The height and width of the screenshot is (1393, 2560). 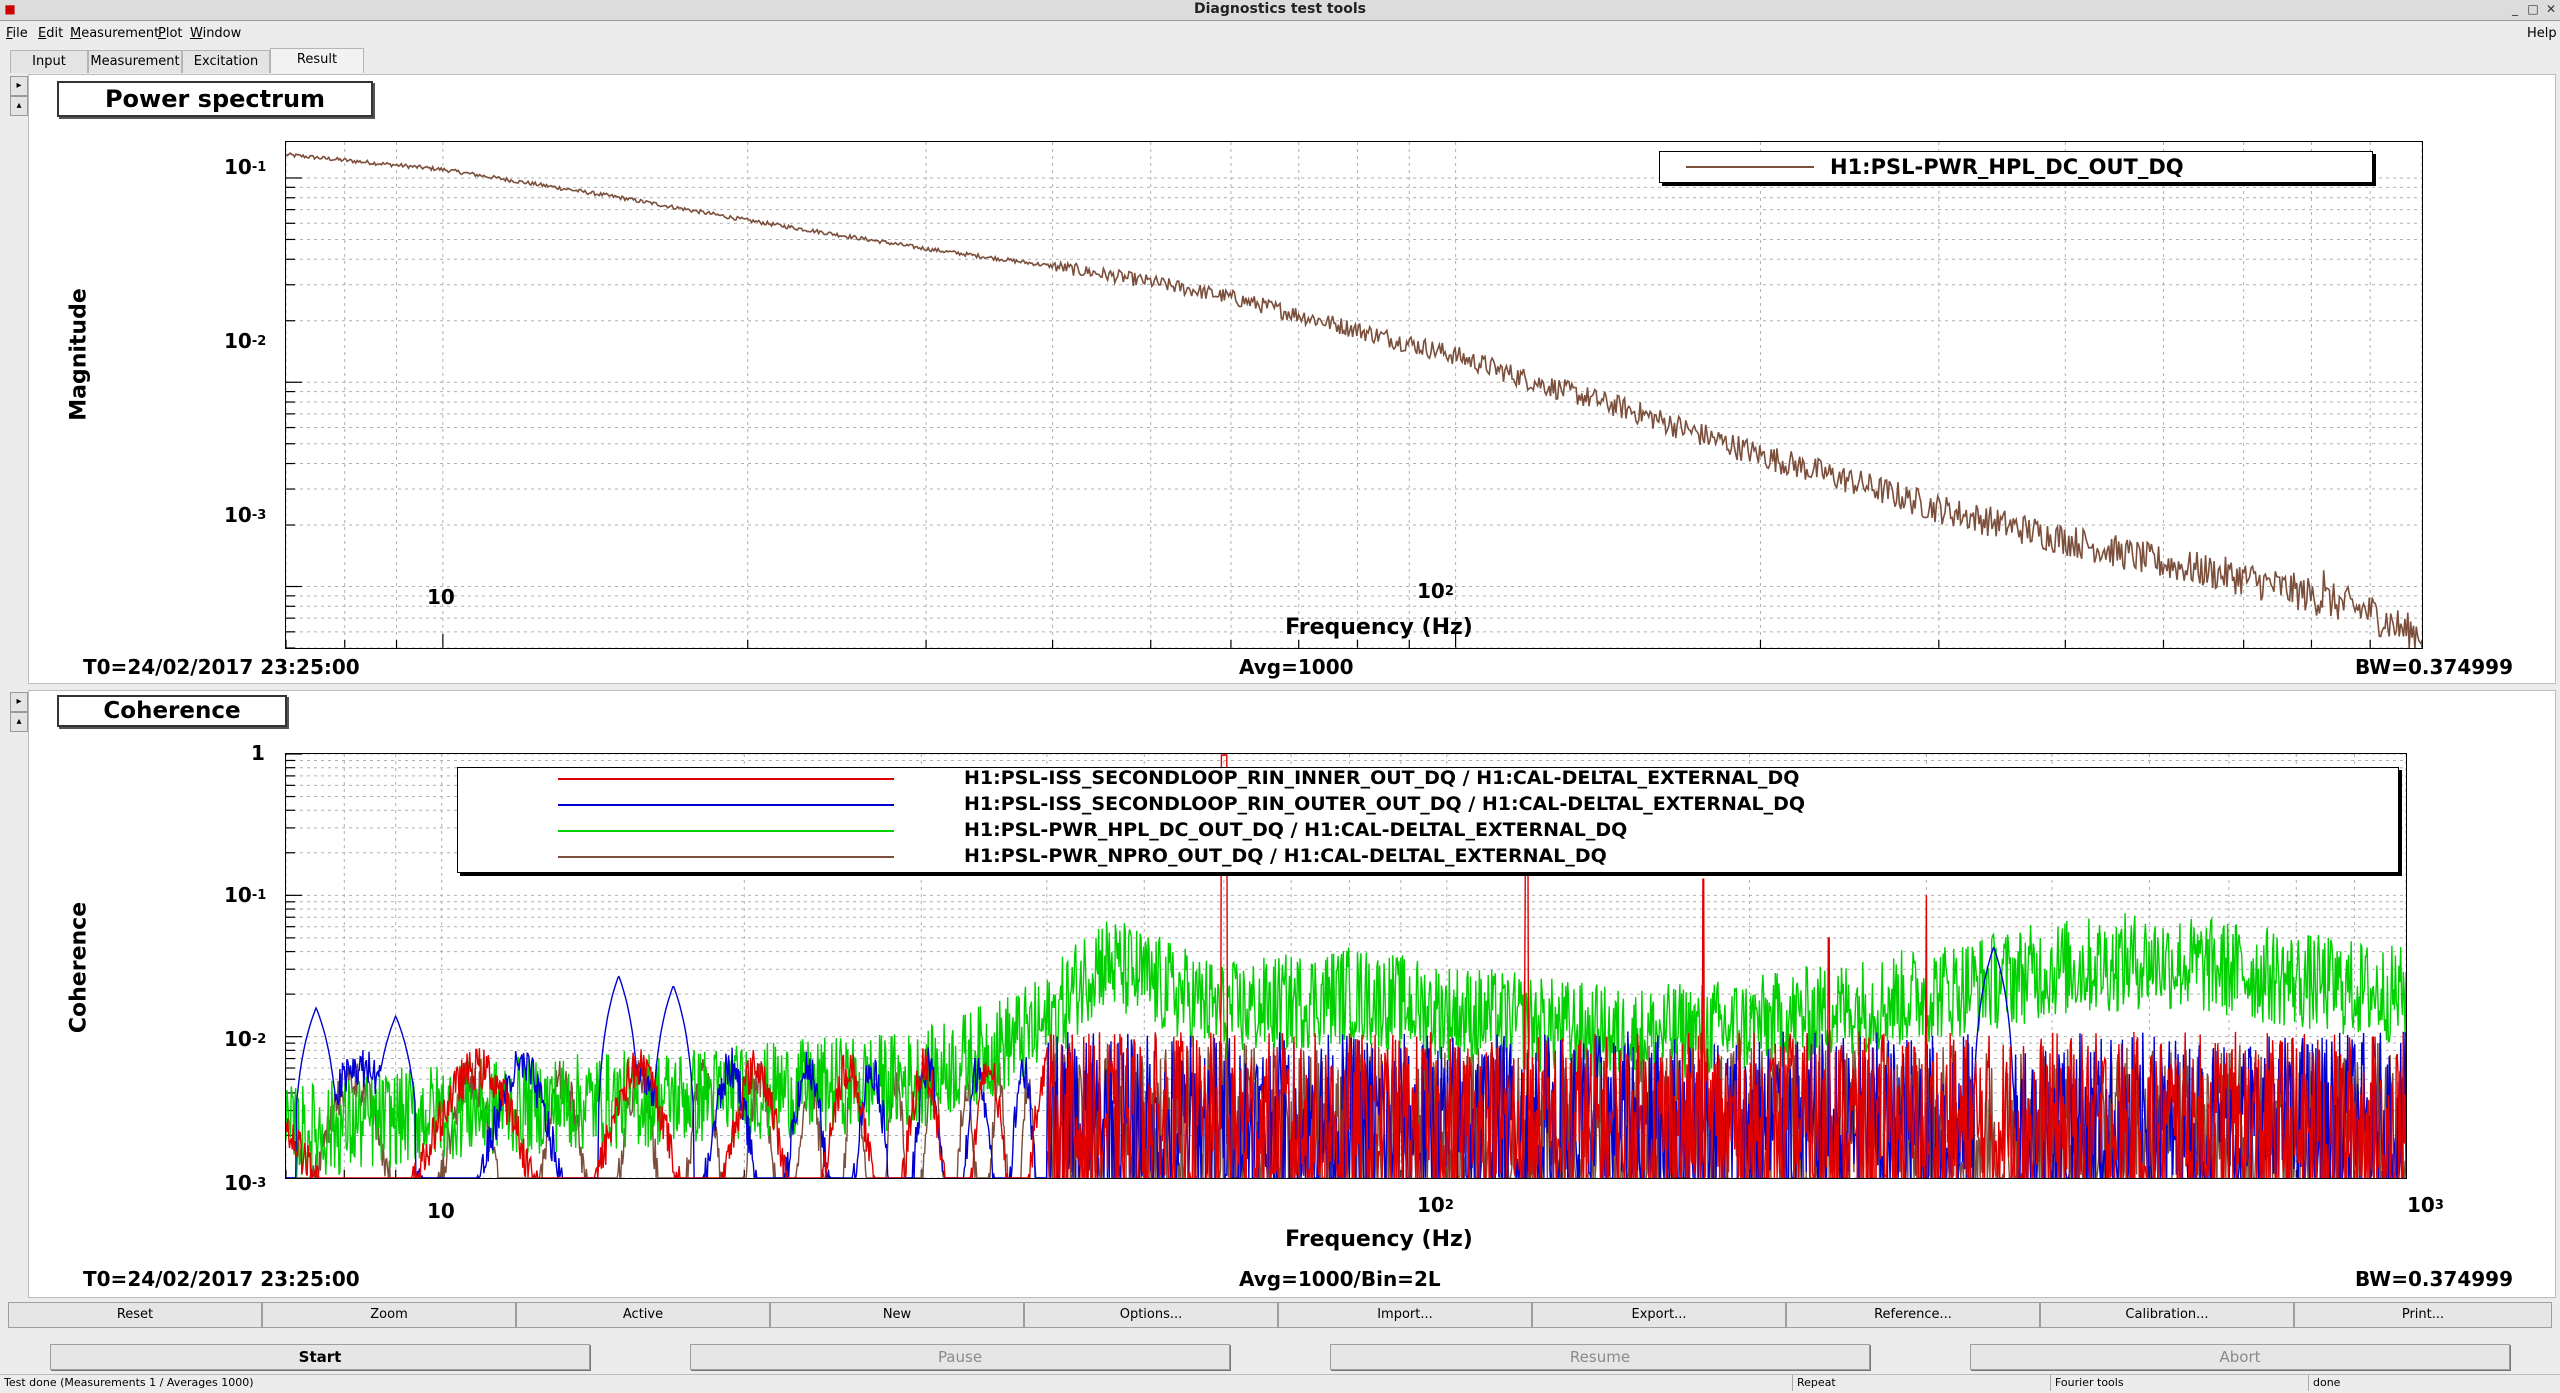 What do you see at coordinates (2177, 1383) in the screenshot?
I see `status-tools: Fourier tools` at bounding box center [2177, 1383].